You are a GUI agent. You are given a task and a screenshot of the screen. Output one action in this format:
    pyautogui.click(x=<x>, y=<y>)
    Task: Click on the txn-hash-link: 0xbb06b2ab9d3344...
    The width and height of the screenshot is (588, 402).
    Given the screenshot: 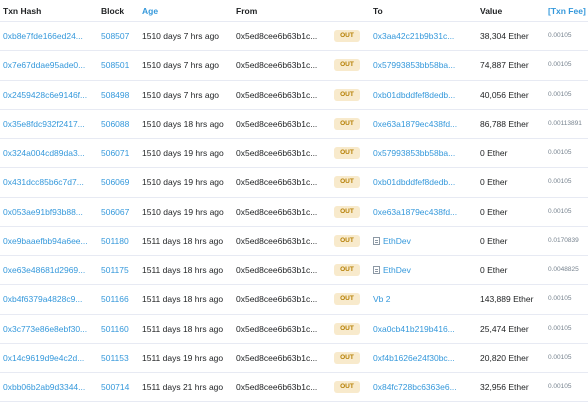 What is the action you would take?
    pyautogui.click(x=49, y=387)
    